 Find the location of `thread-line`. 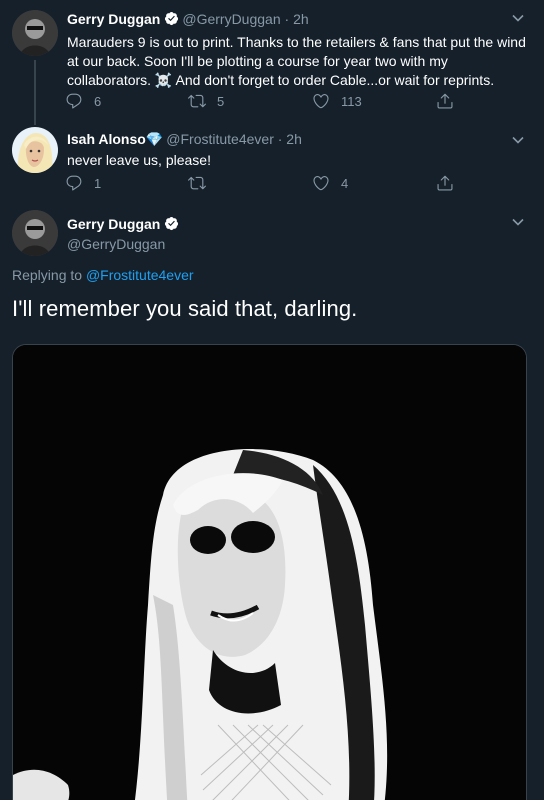

thread-line is located at coordinates (35, 92).